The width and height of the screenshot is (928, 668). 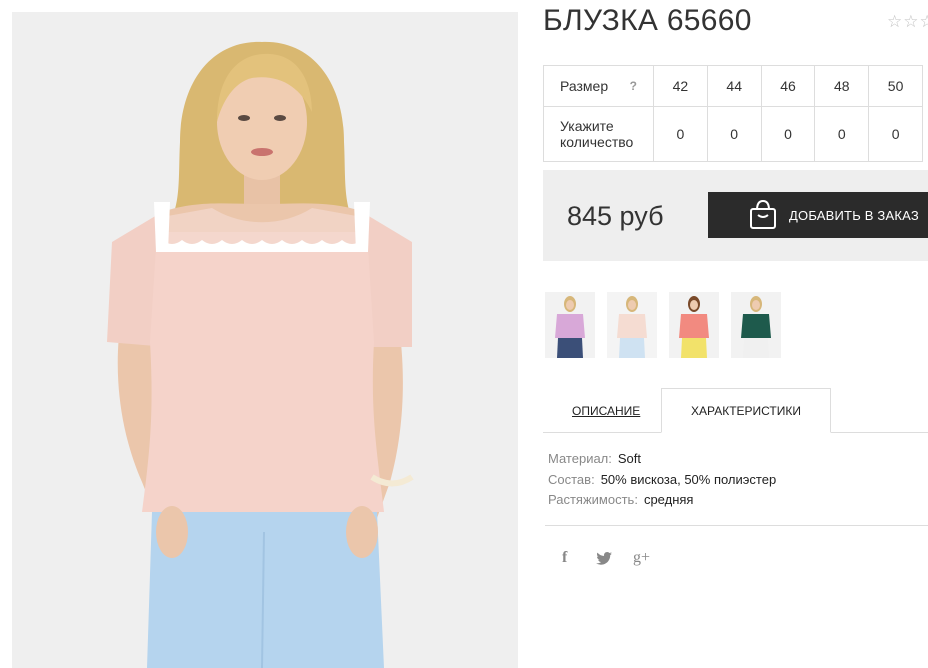 What do you see at coordinates (615, 216) in the screenshot?
I see `product-price: 845 руб` at bounding box center [615, 216].